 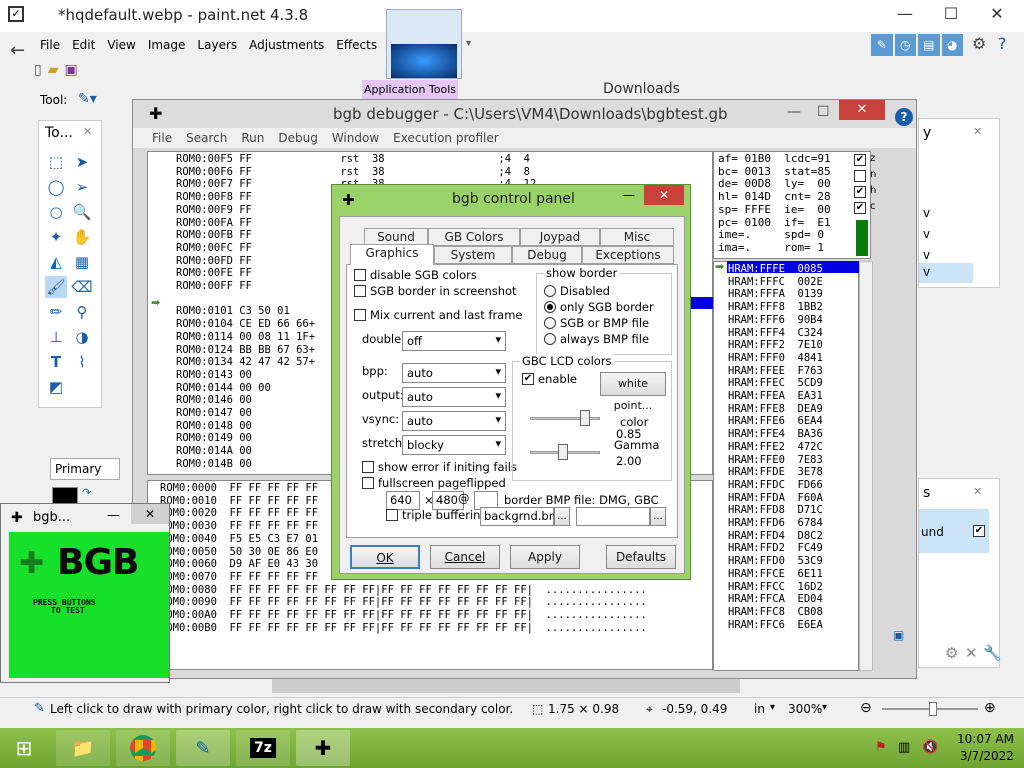 I want to click on new-file-icon: ▯, so click(x=41, y=70).